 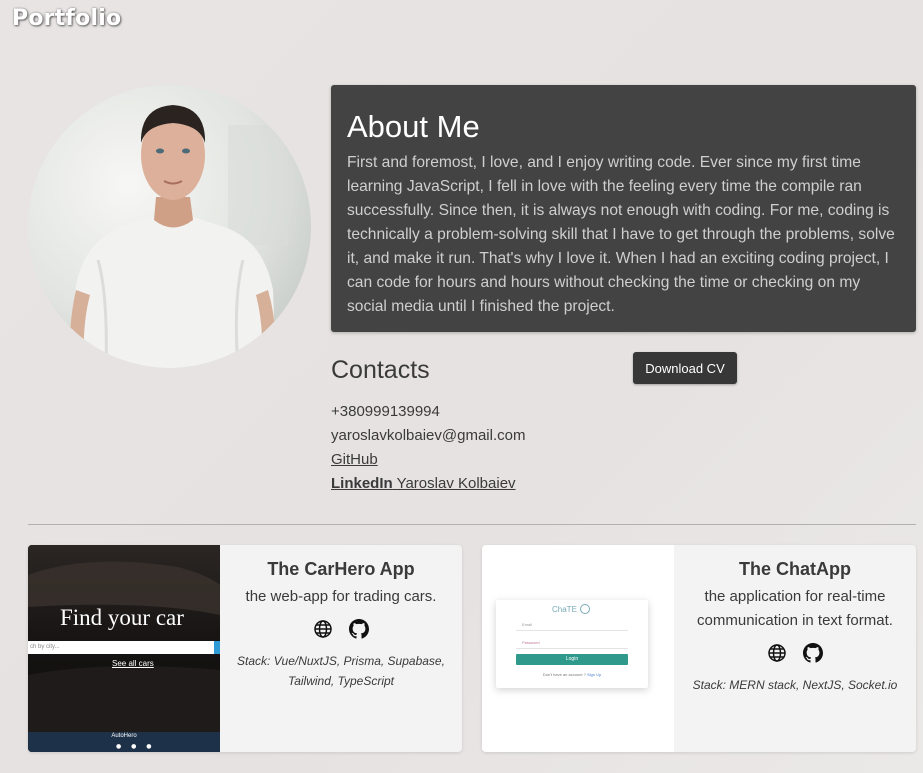 I want to click on chatapp-password-label: Password, so click(x=531, y=642).